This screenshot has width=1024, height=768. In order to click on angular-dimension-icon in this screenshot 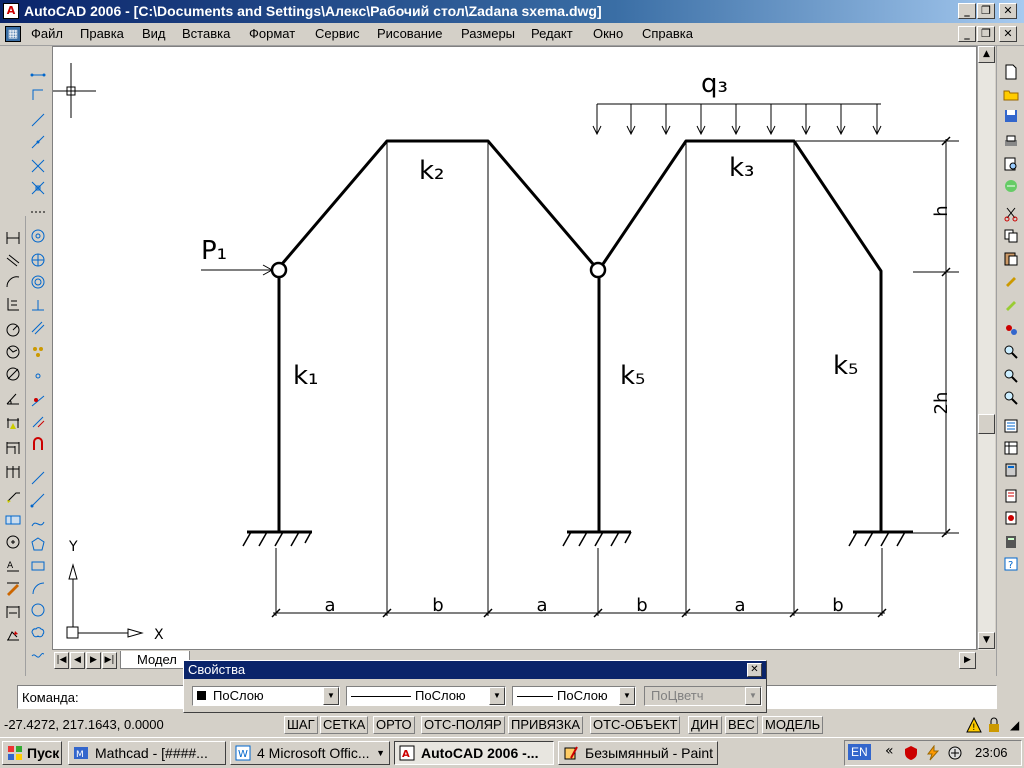, I will do `click(13, 398)`.